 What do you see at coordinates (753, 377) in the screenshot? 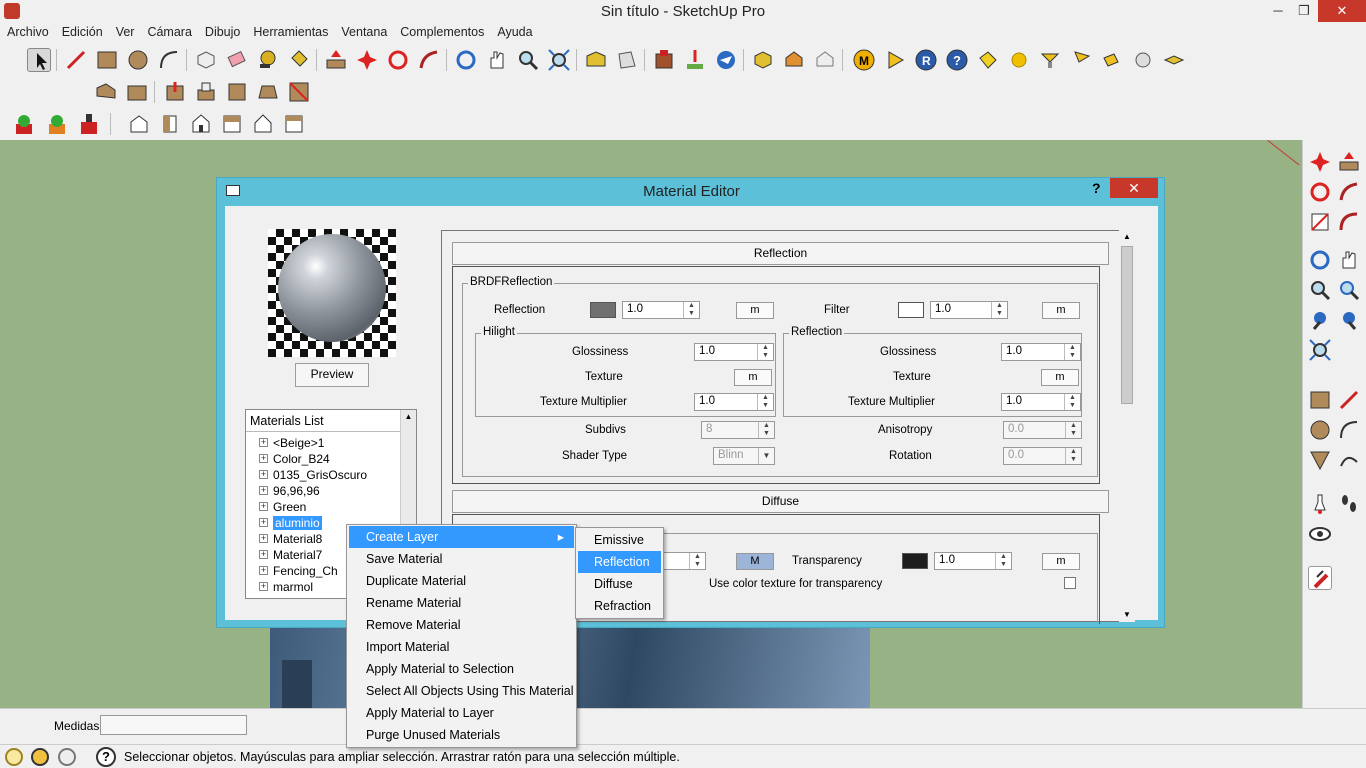
I see `hilight-texture-map-button: m` at bounding box center [753, 377].